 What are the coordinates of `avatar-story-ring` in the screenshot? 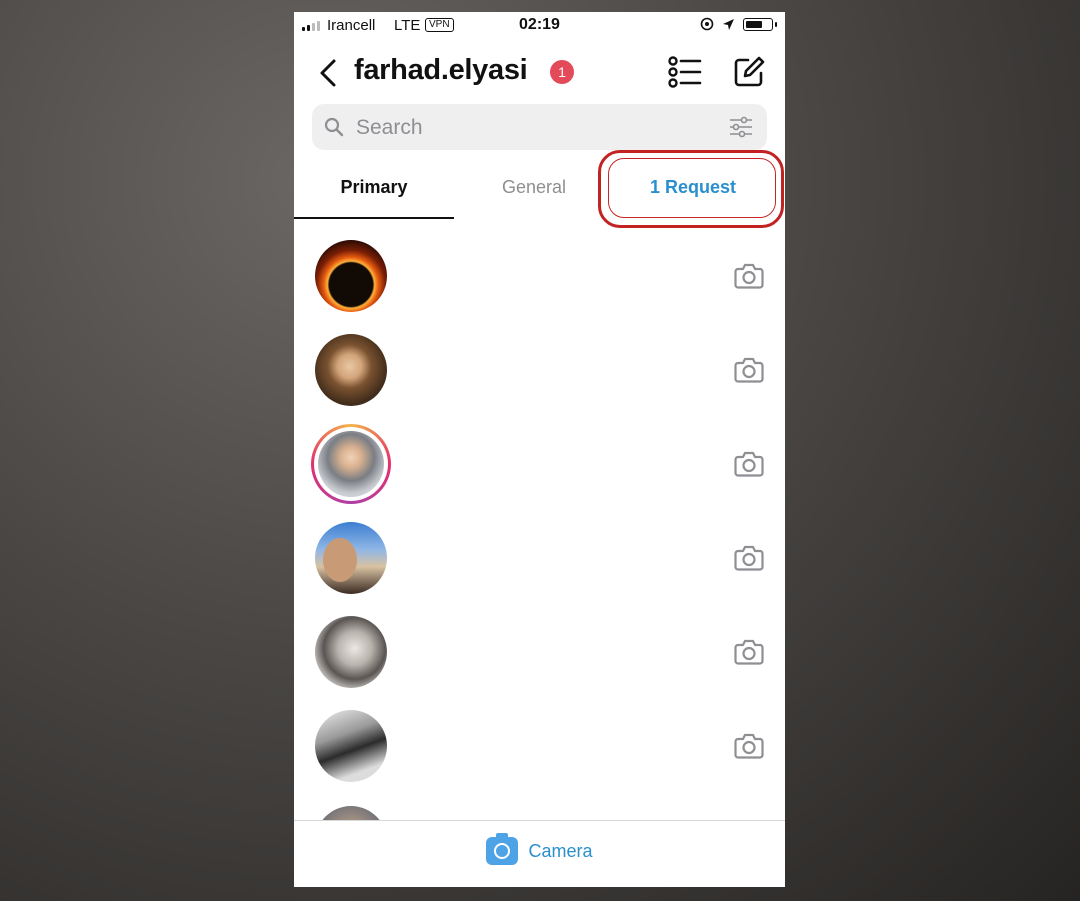 It's located at (351, 464).